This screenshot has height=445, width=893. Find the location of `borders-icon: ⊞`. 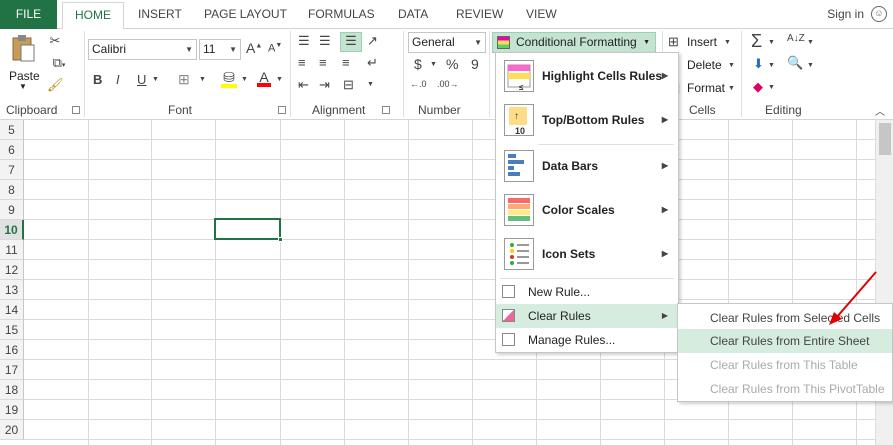

borders-icon: ⊞ is located at coordinates (184, 79).